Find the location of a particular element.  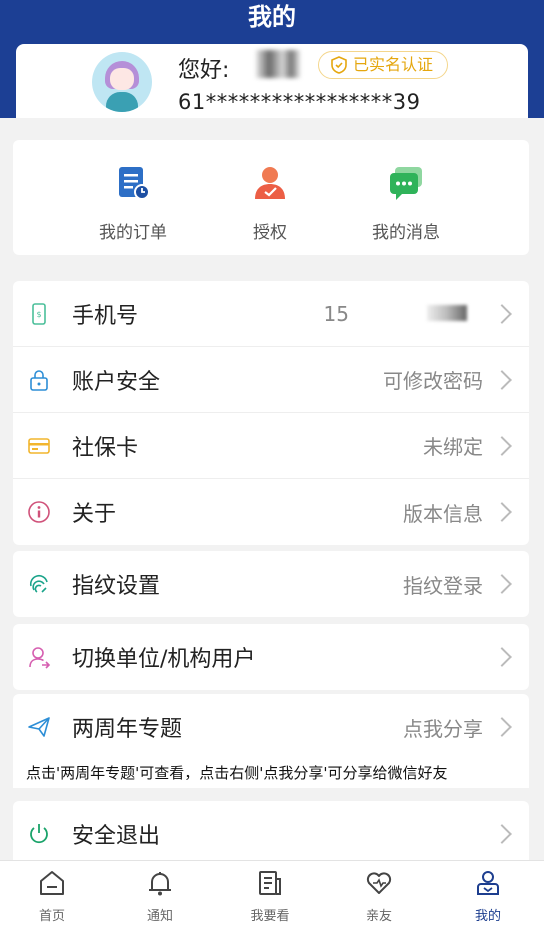

tab-family: 亲友 is located at coordinates (379, 896).